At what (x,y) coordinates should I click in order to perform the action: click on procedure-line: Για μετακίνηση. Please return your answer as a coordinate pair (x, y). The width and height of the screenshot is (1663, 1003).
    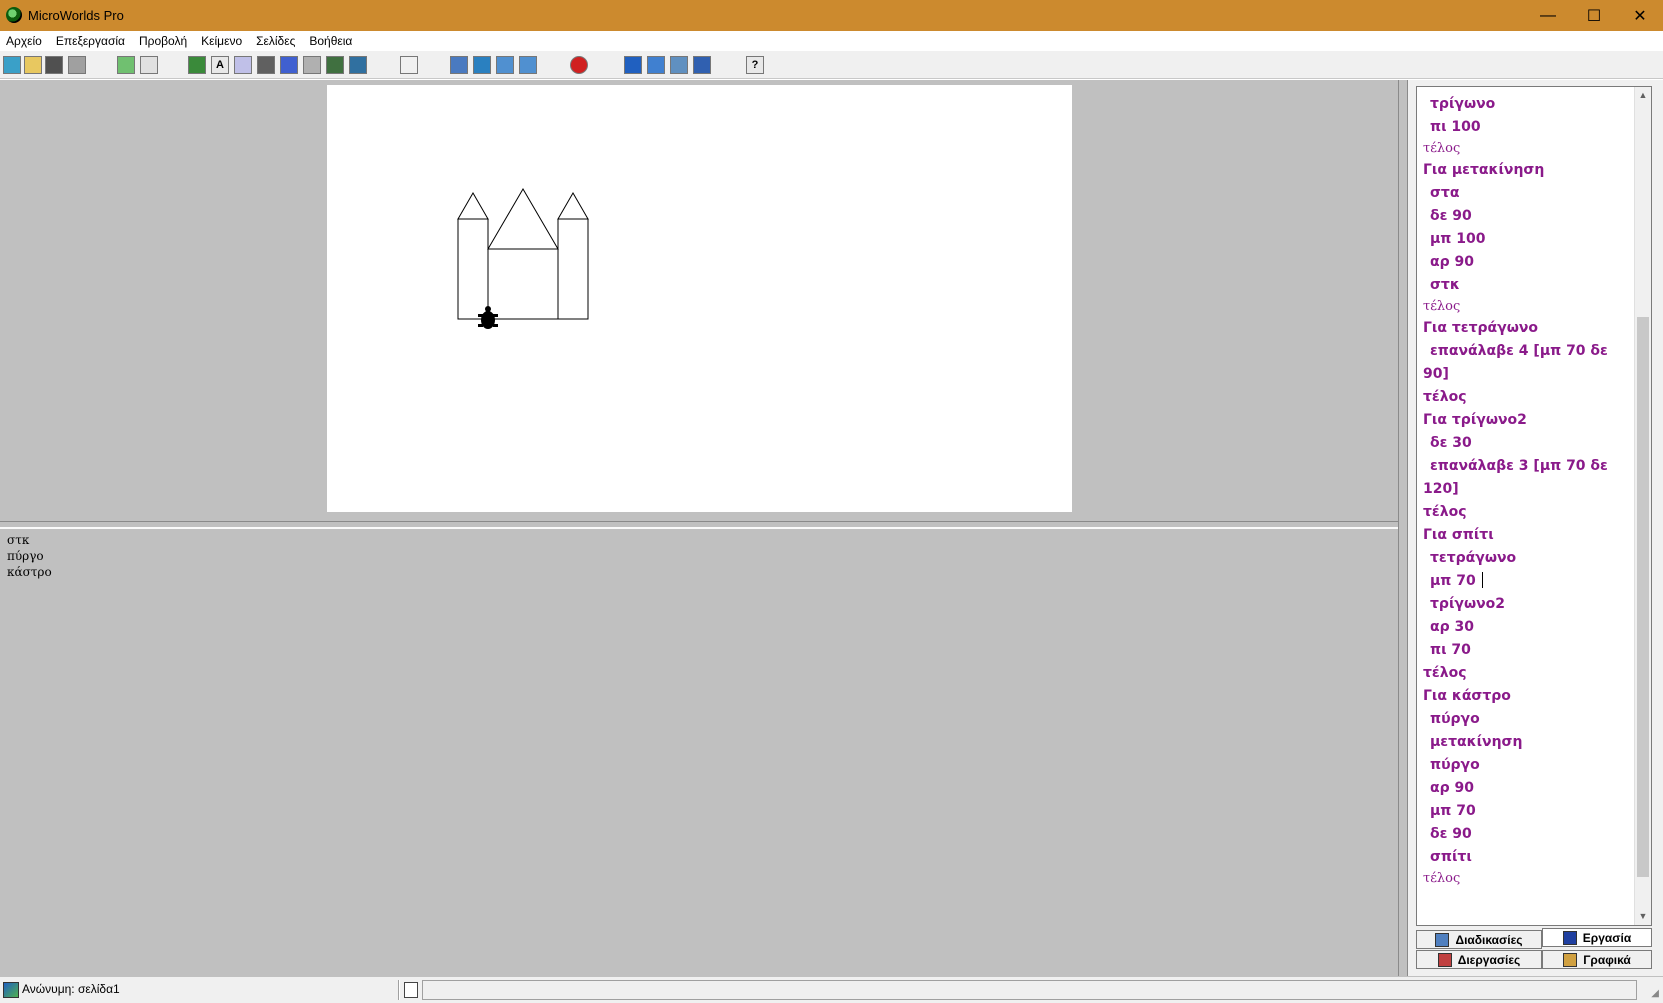
    Looking at the image, I should click on (1528, 170).